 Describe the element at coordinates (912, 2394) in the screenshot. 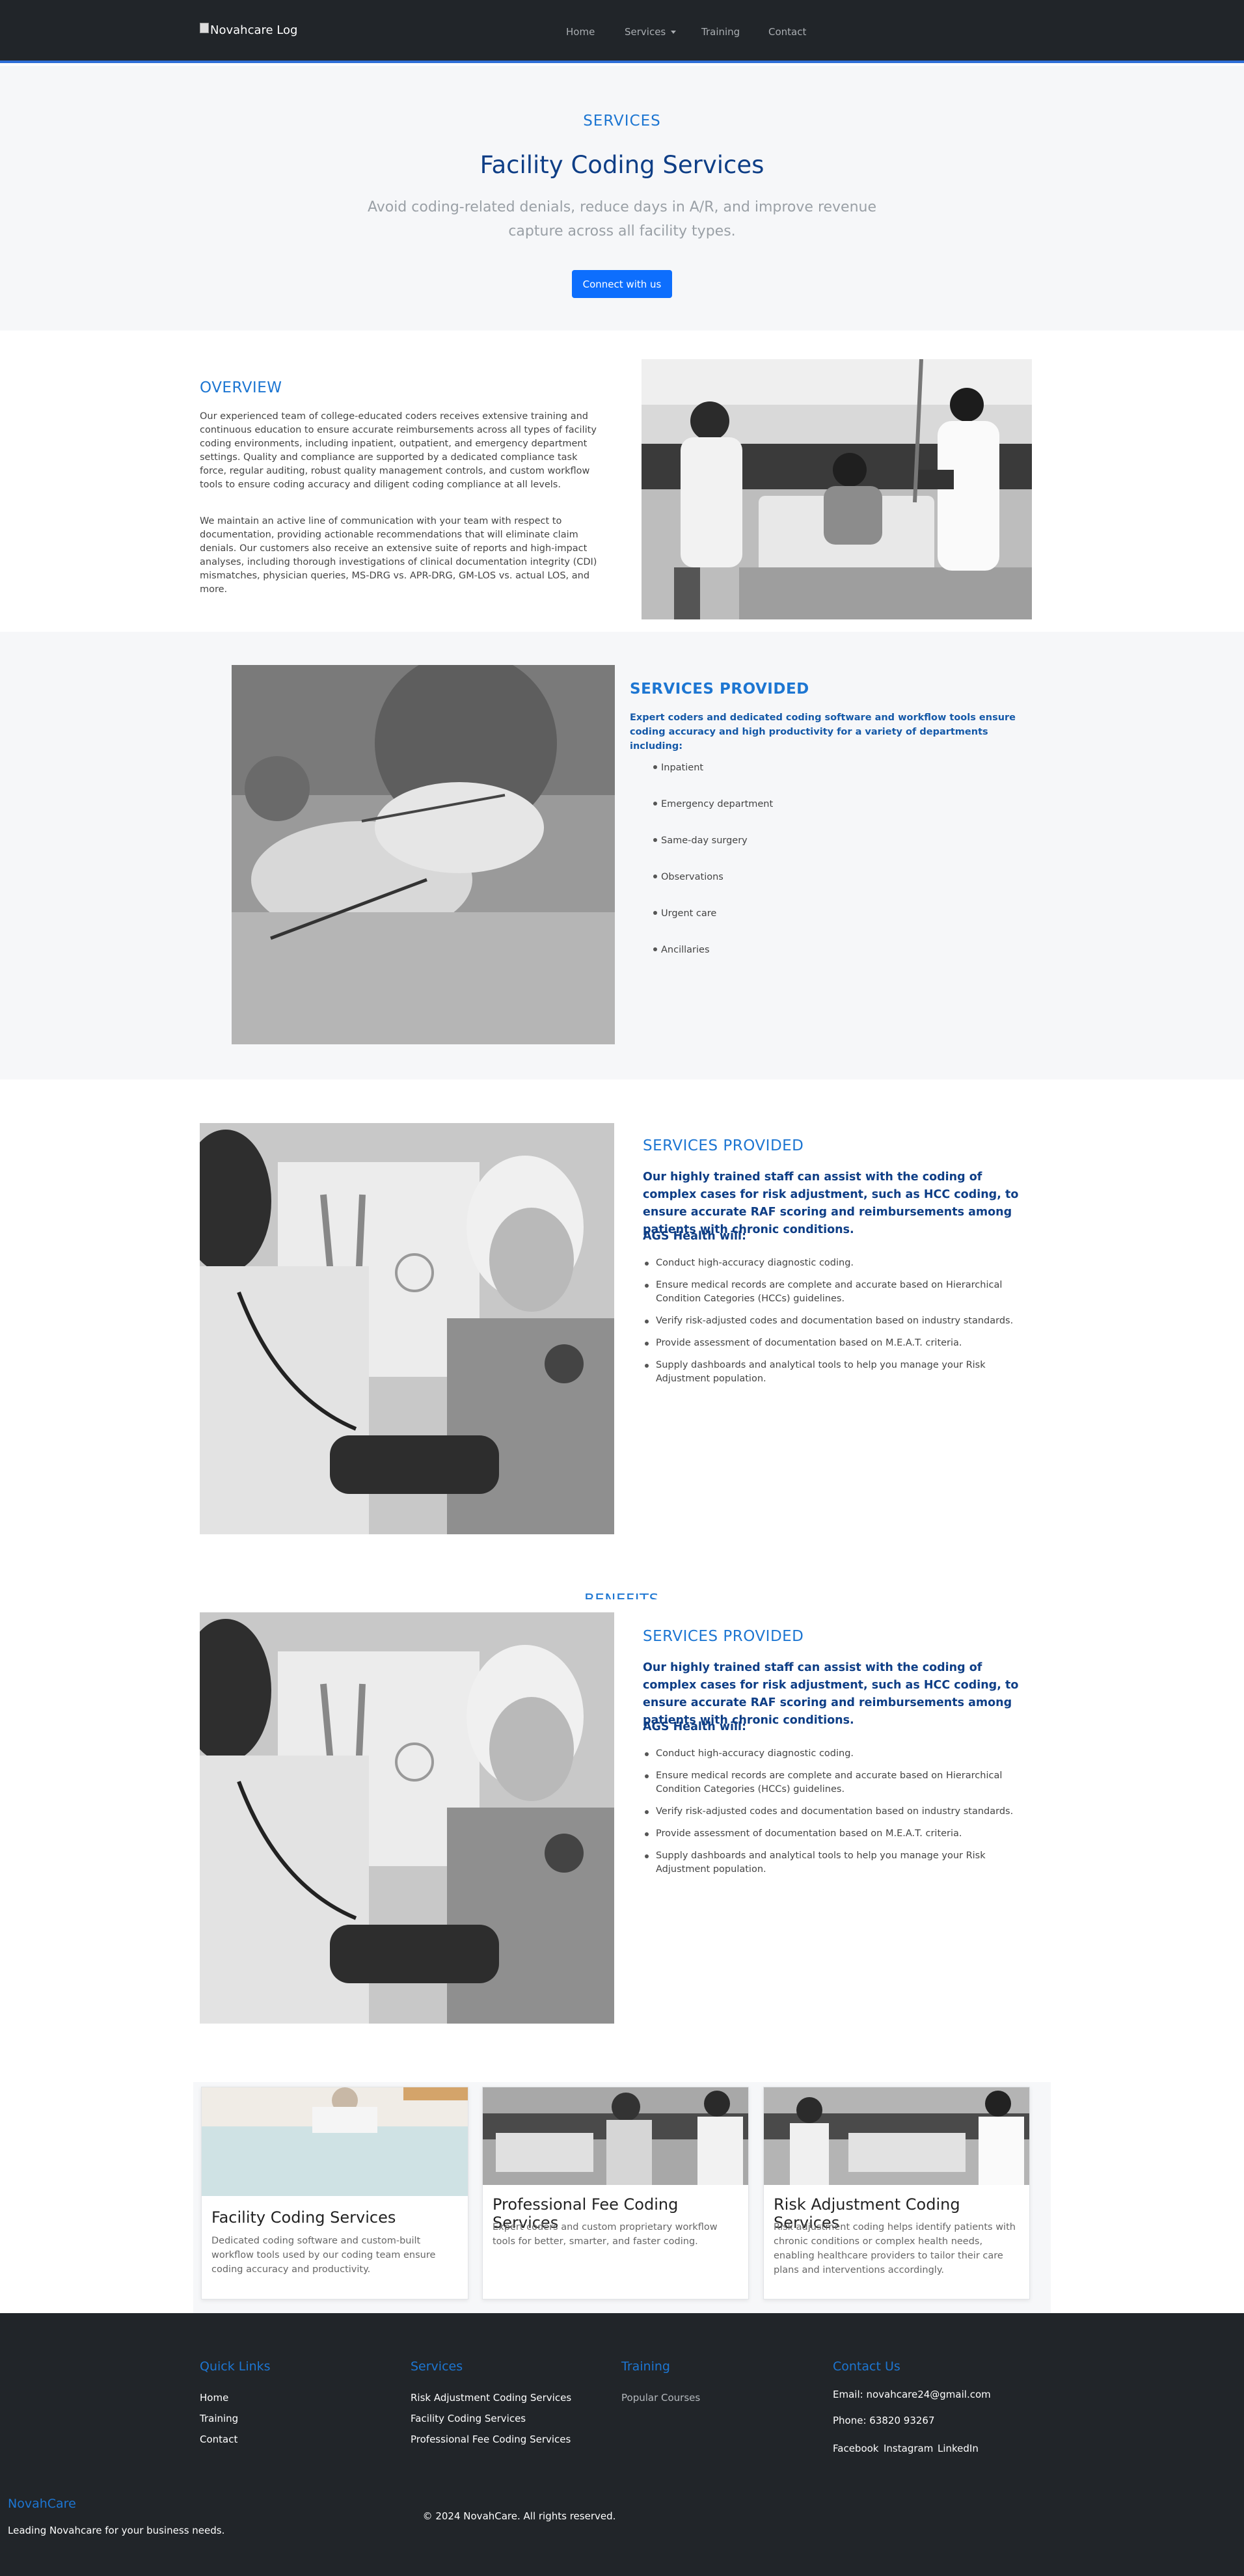

I see `footer-email: Email: novahcare24@gmail.com` at that location.